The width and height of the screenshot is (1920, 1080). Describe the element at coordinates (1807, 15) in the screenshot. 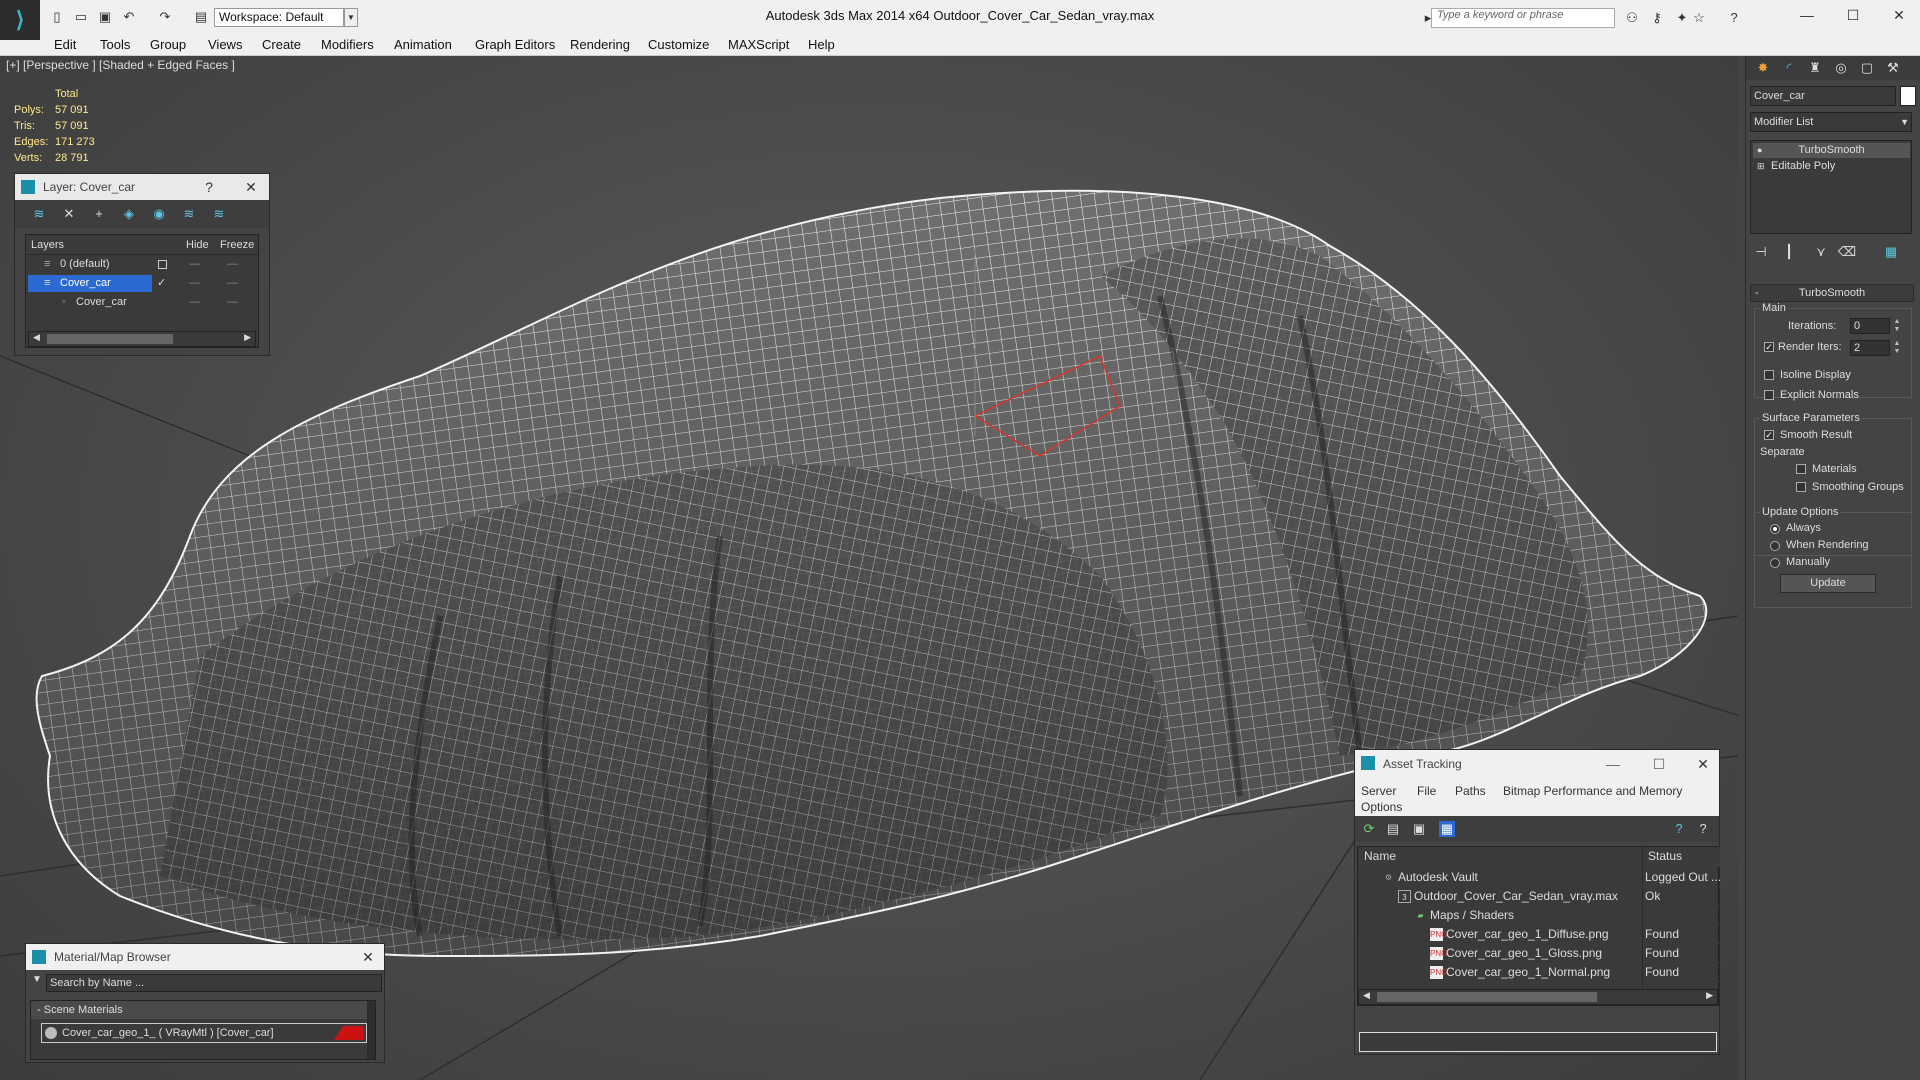

I see `minimize-button: —` at that location.